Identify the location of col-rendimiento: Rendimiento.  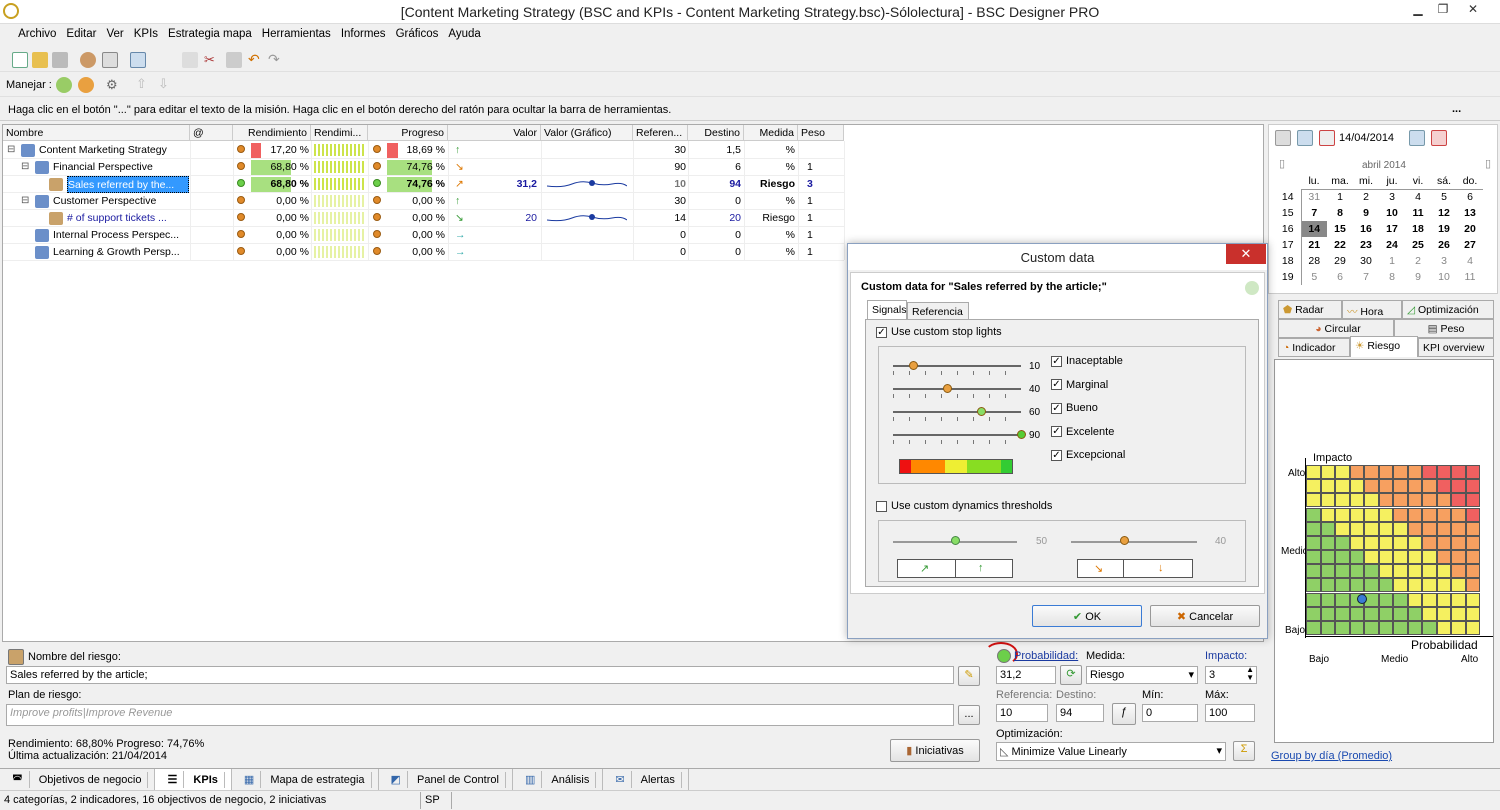
(272, 133).